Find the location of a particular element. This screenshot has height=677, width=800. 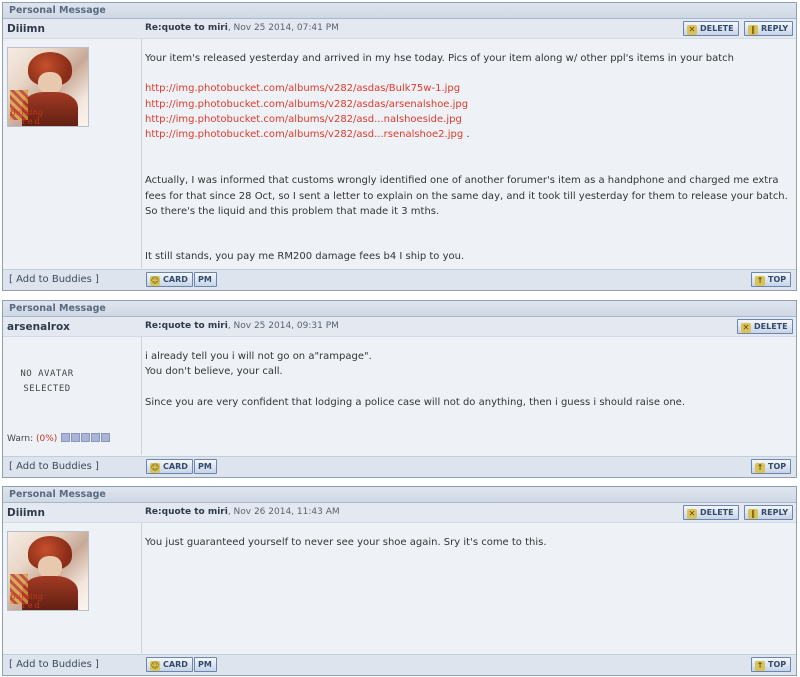

avatar-face is located at coordinates (50, 567).